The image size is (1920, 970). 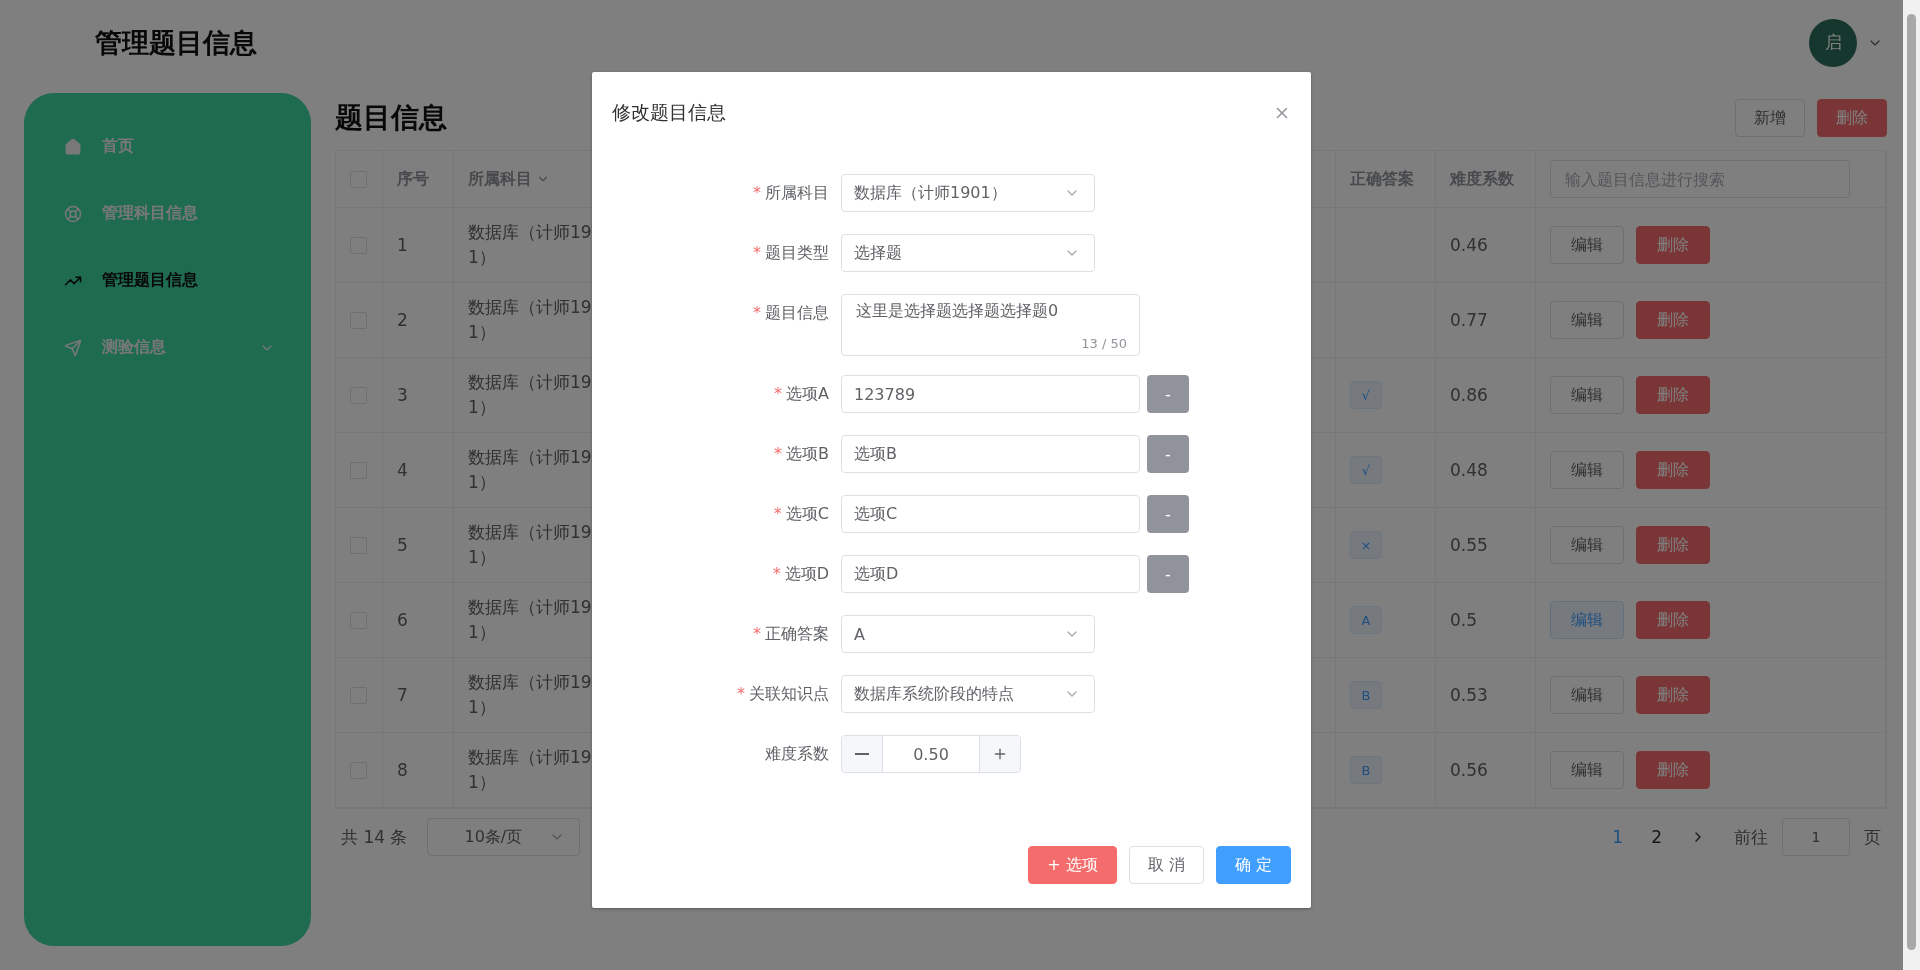 What do you see at coordinates (1751, 837) in the screenshot?
I see `goto-label: 前往` at bounding box center [1751, 837].